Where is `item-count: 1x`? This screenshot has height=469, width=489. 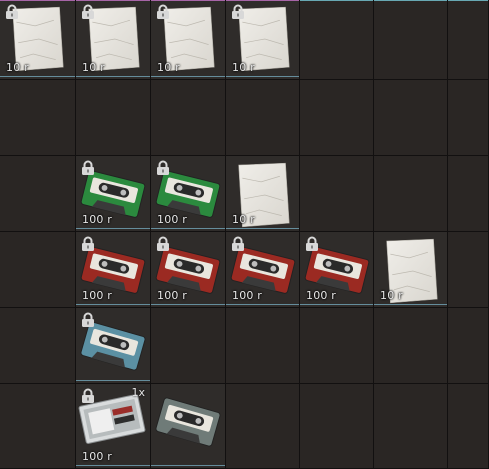 item-count: 1x is located at coordinates (138, 392).